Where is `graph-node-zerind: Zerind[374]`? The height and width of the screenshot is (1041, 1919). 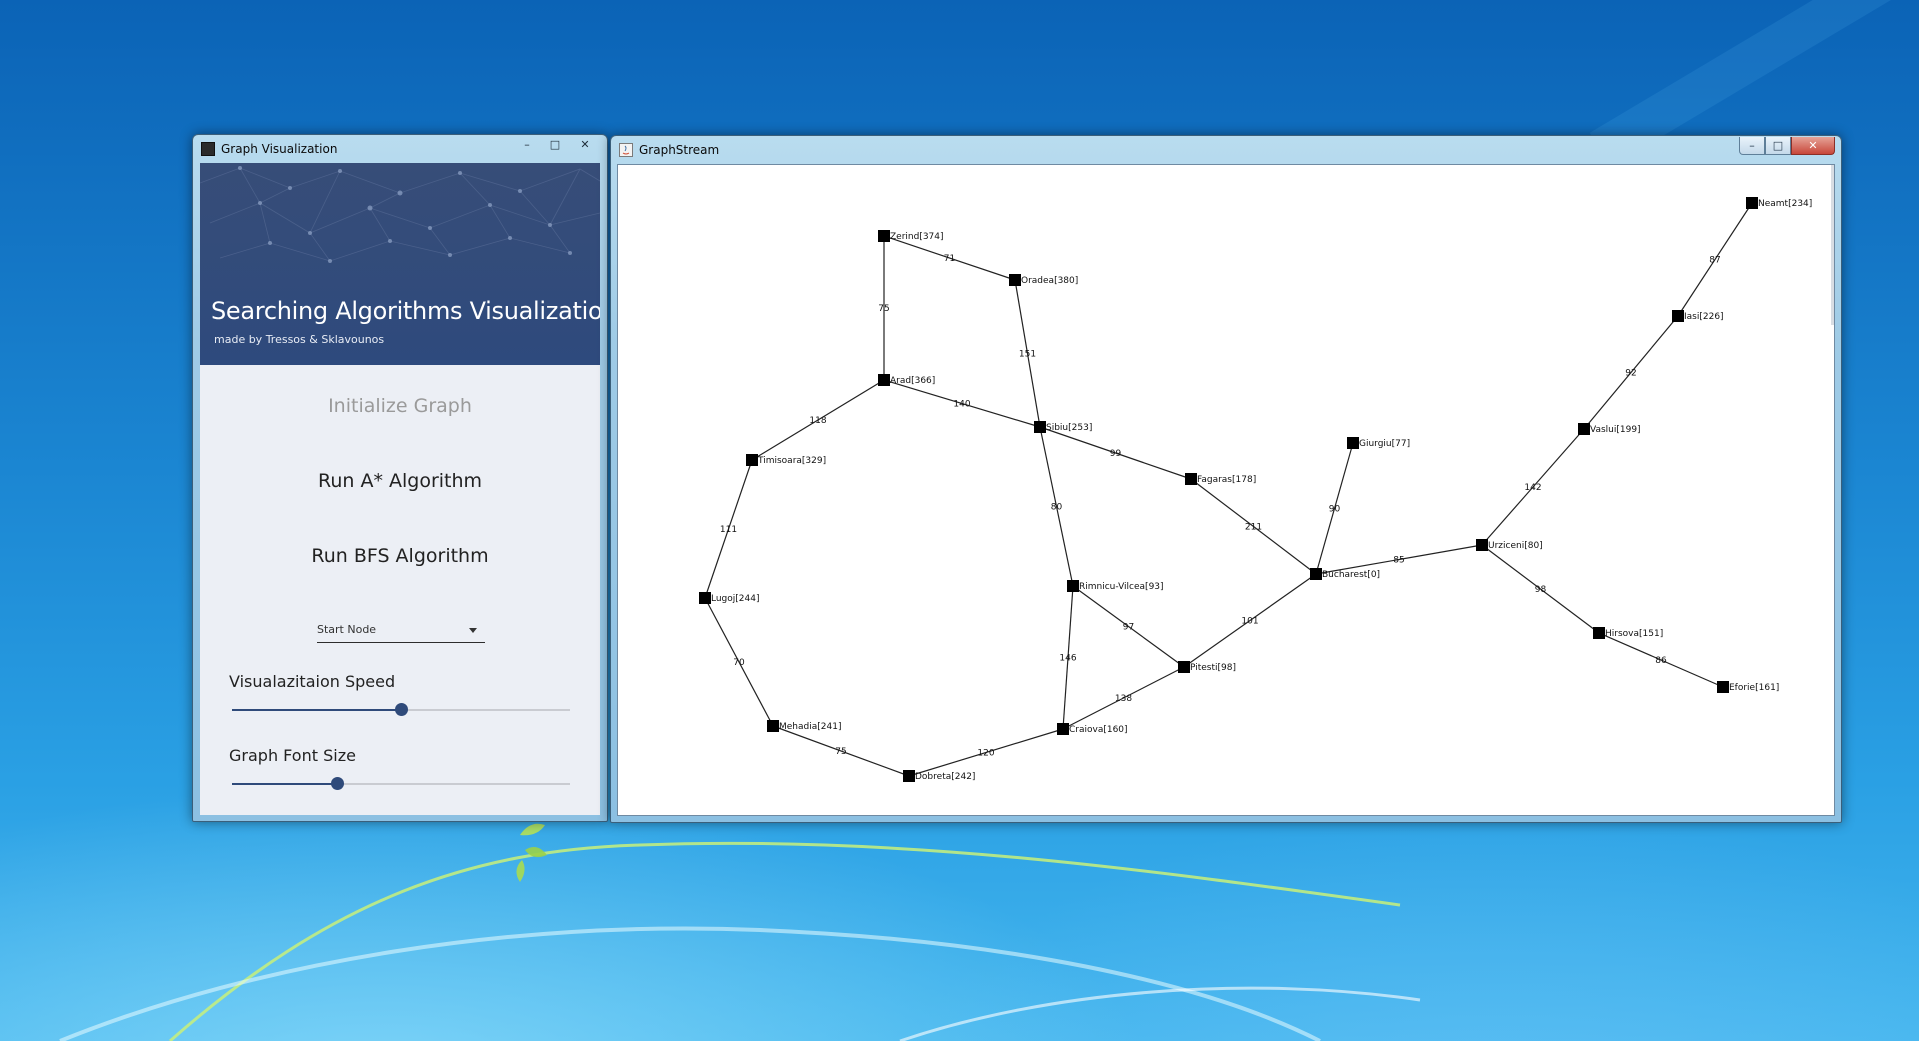
graph-node-zerind: Zerind[374] is located at coordinates (911, 236).